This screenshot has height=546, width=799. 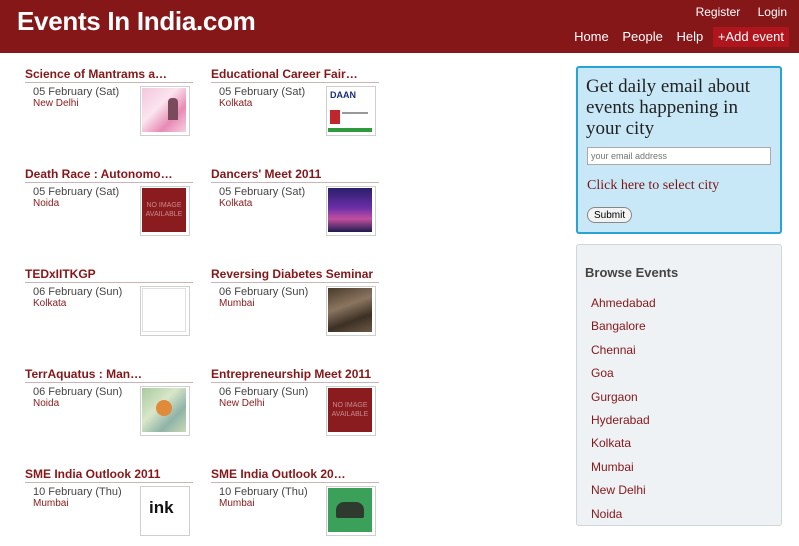 I want to click on submit-button: Submit, so click(x=610, y=215).